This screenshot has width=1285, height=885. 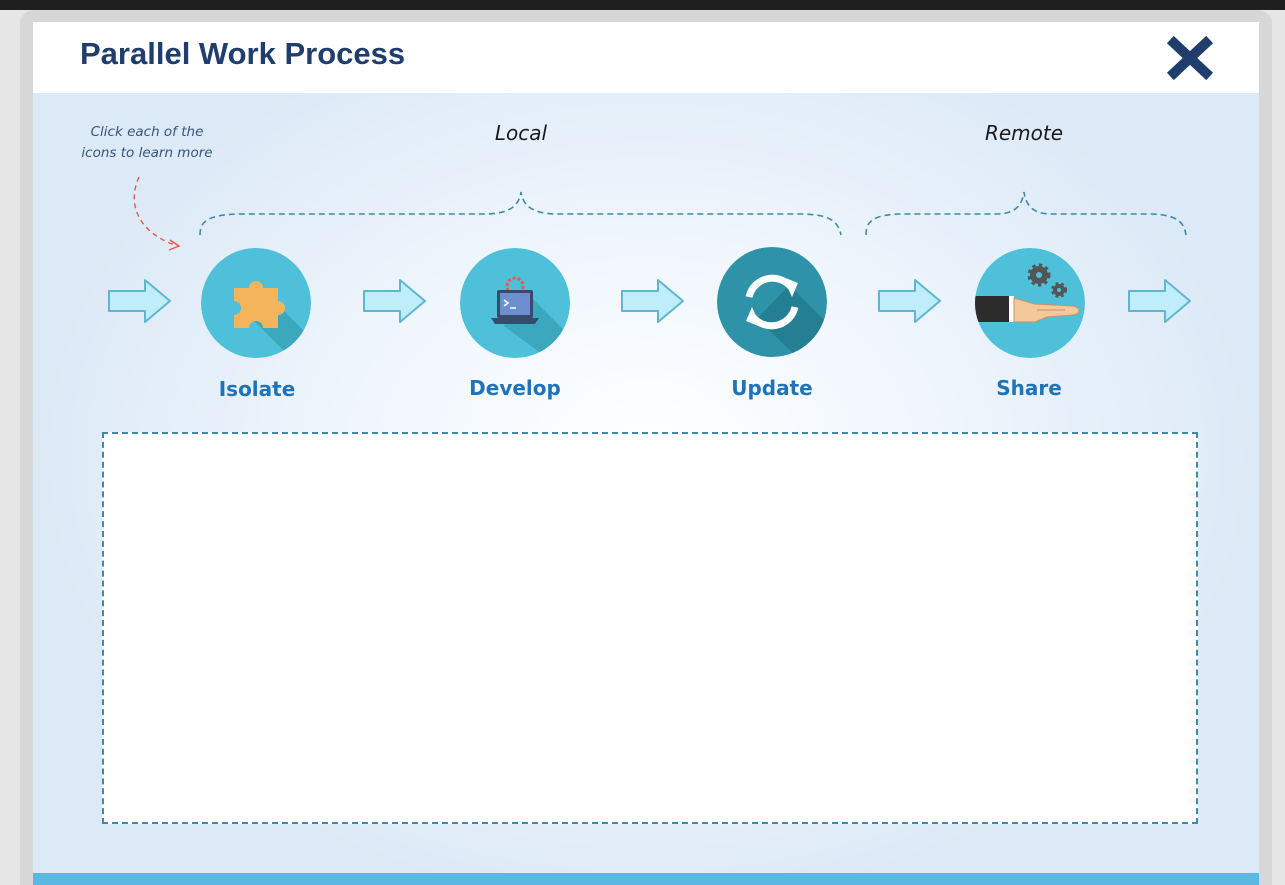 I want to click on bottom-accent-bar, so click(x=646, y=879).